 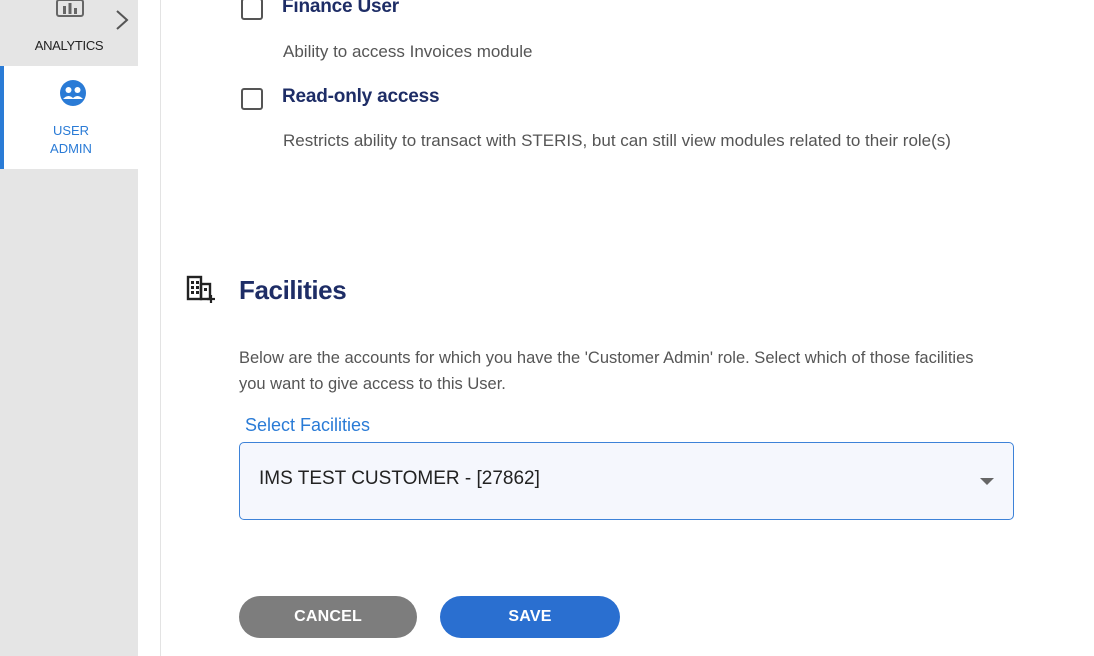 What do you see at coordinates (252, 99) in the screenshot?
I see `read-only-access-checkbox` at bounding box center [252, 99].